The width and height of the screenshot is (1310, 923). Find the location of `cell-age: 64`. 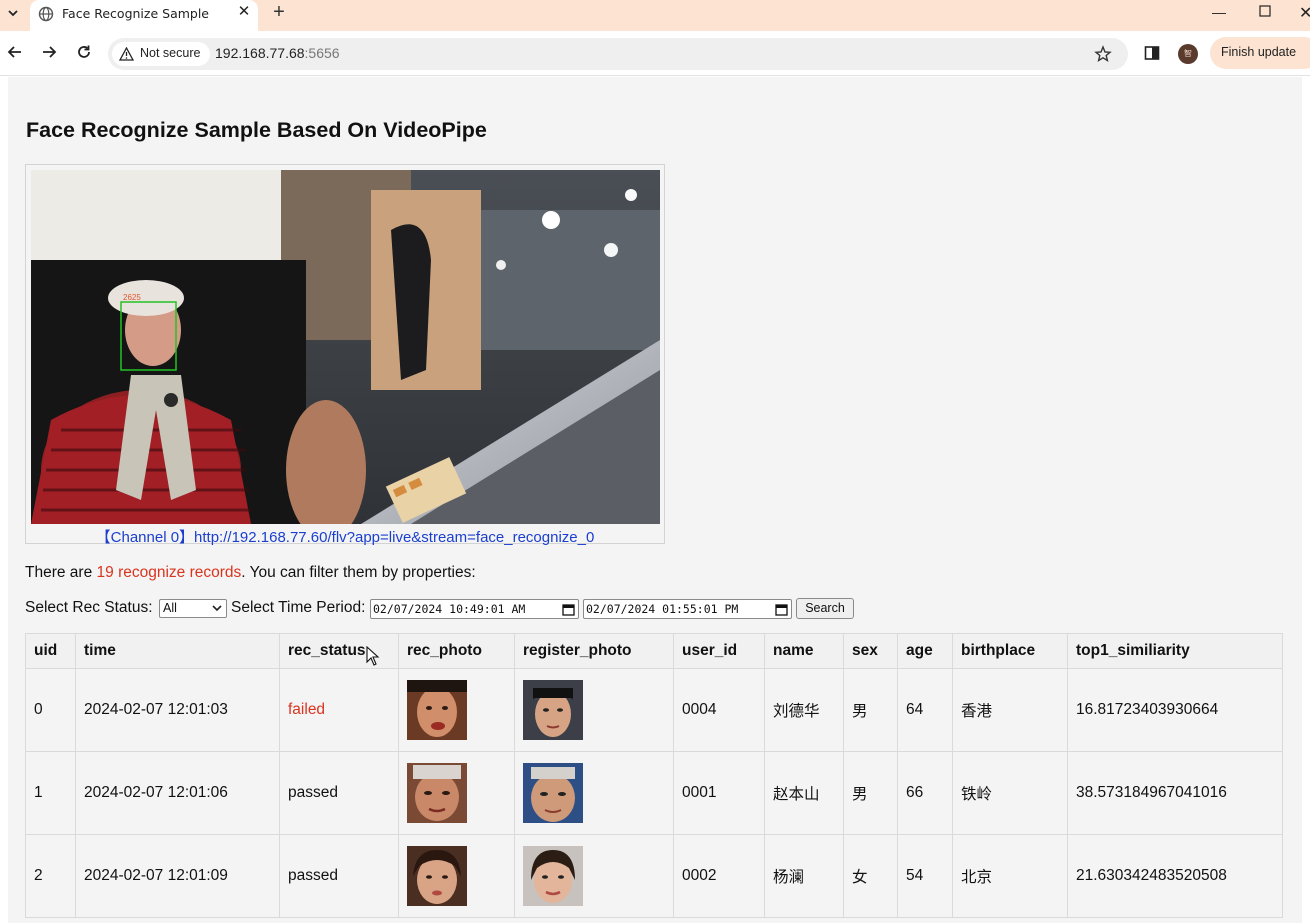

cell-age: 64 is located at coordinates (925, 710).